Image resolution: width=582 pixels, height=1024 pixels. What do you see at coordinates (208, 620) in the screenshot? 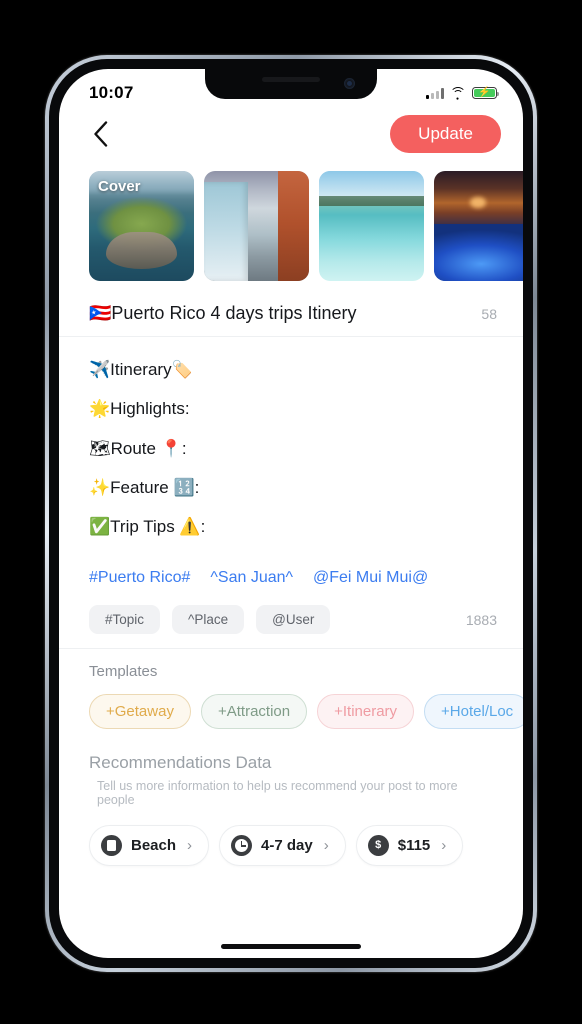
I see `insert-place-chip: ^Place` at bounding box center [208, 620].